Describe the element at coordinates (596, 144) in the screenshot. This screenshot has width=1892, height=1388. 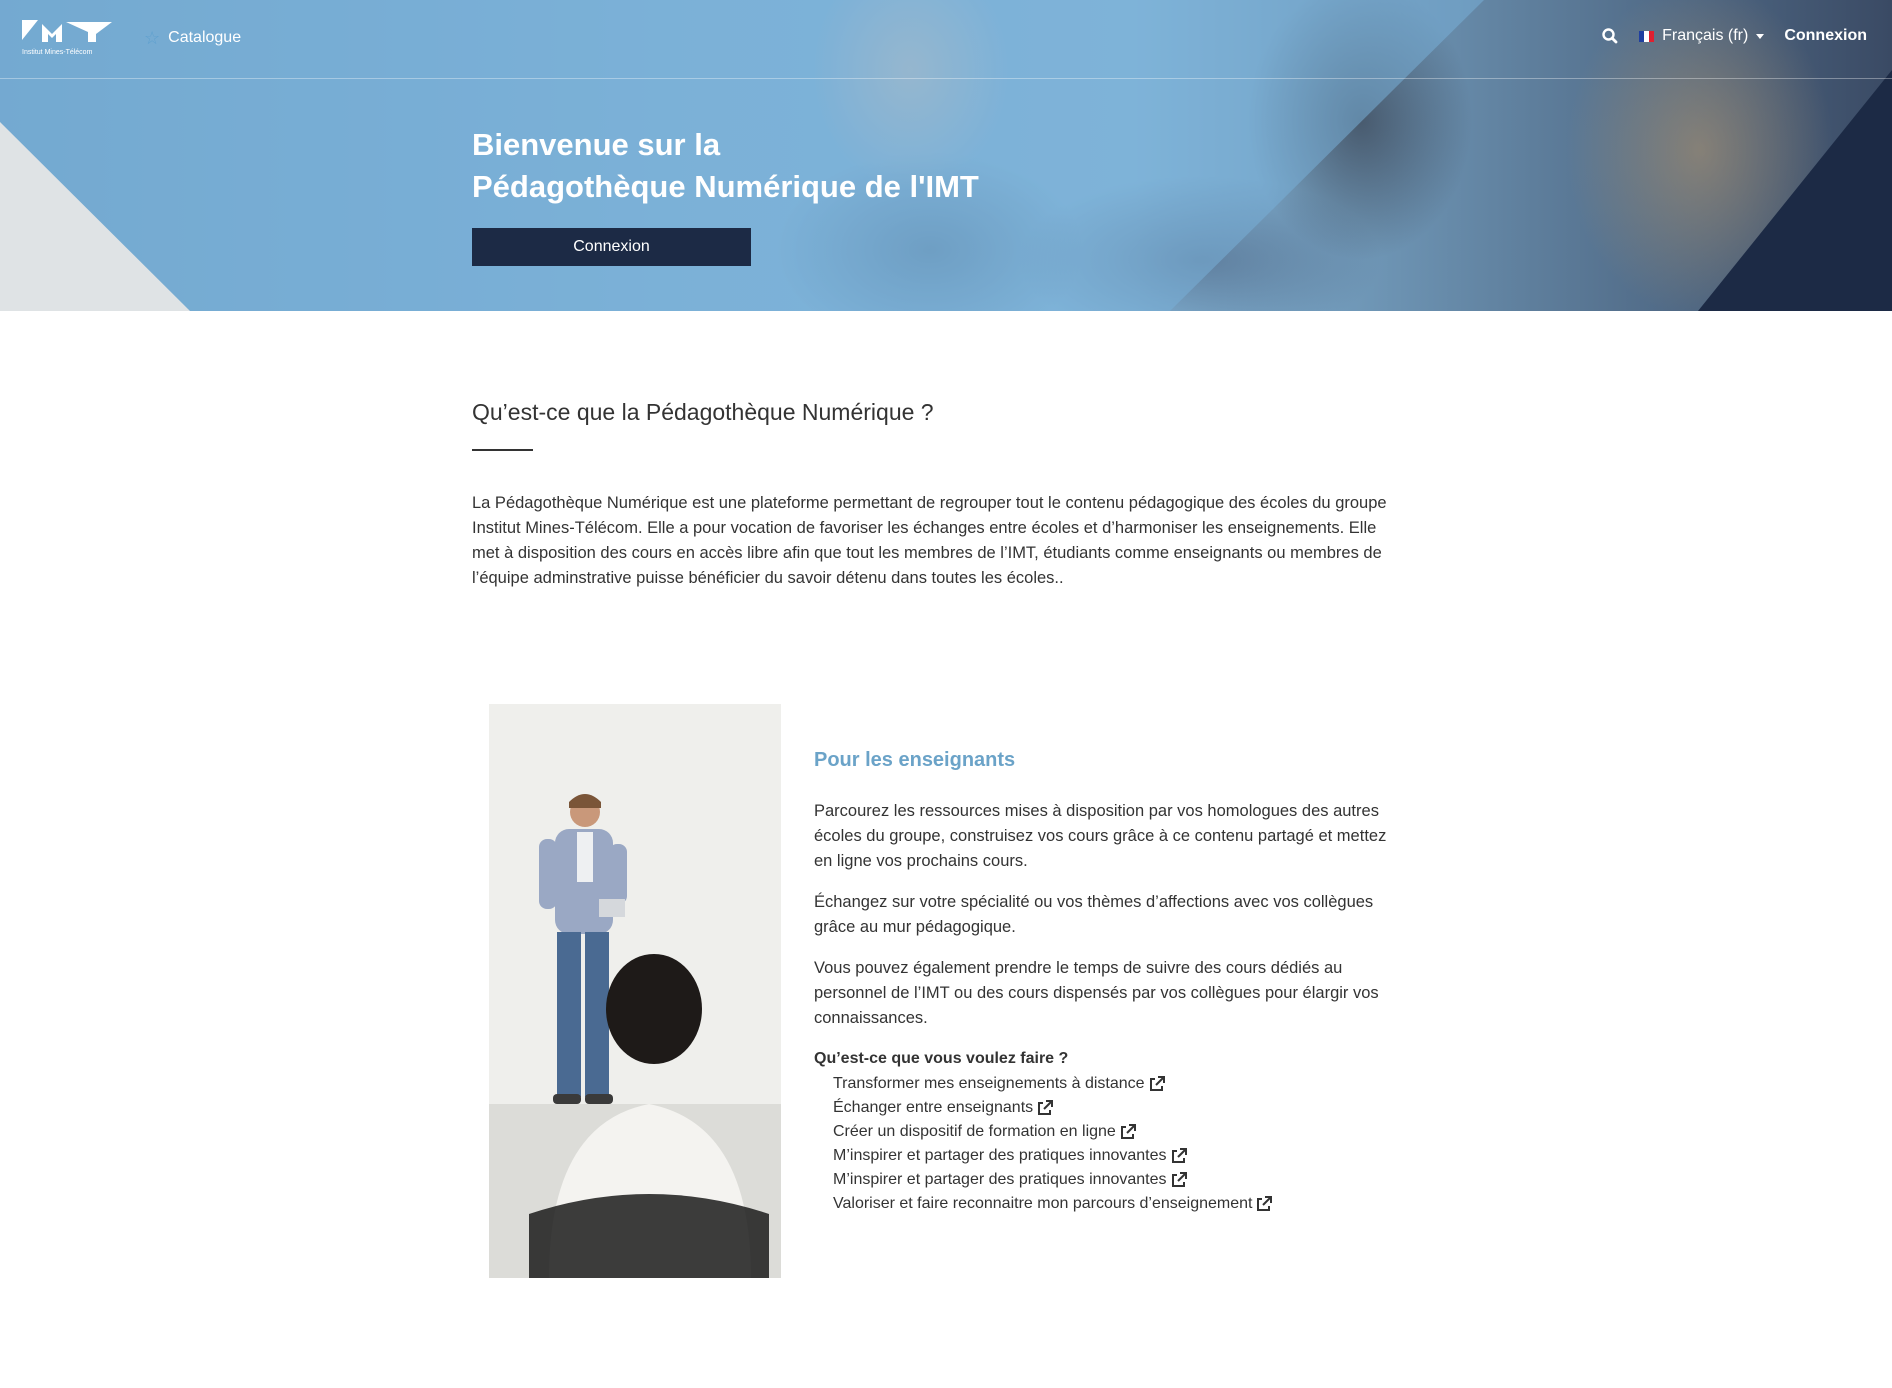
I see `hero-title-line1: Bienvenue sur la` at that location.